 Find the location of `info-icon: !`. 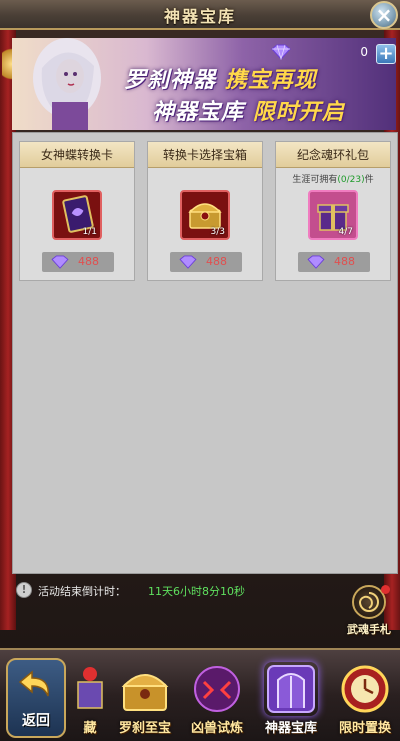

info-icon: ! is located at coordinates (24, 590).